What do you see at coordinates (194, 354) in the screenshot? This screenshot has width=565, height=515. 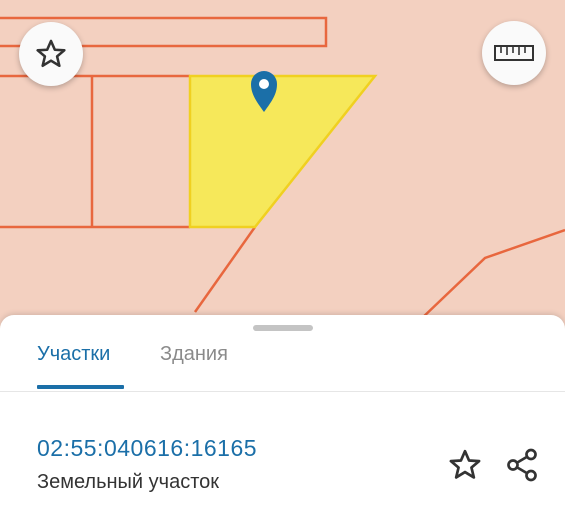 I see `tab-buildings: Здания` at bounding box center [194, 354].